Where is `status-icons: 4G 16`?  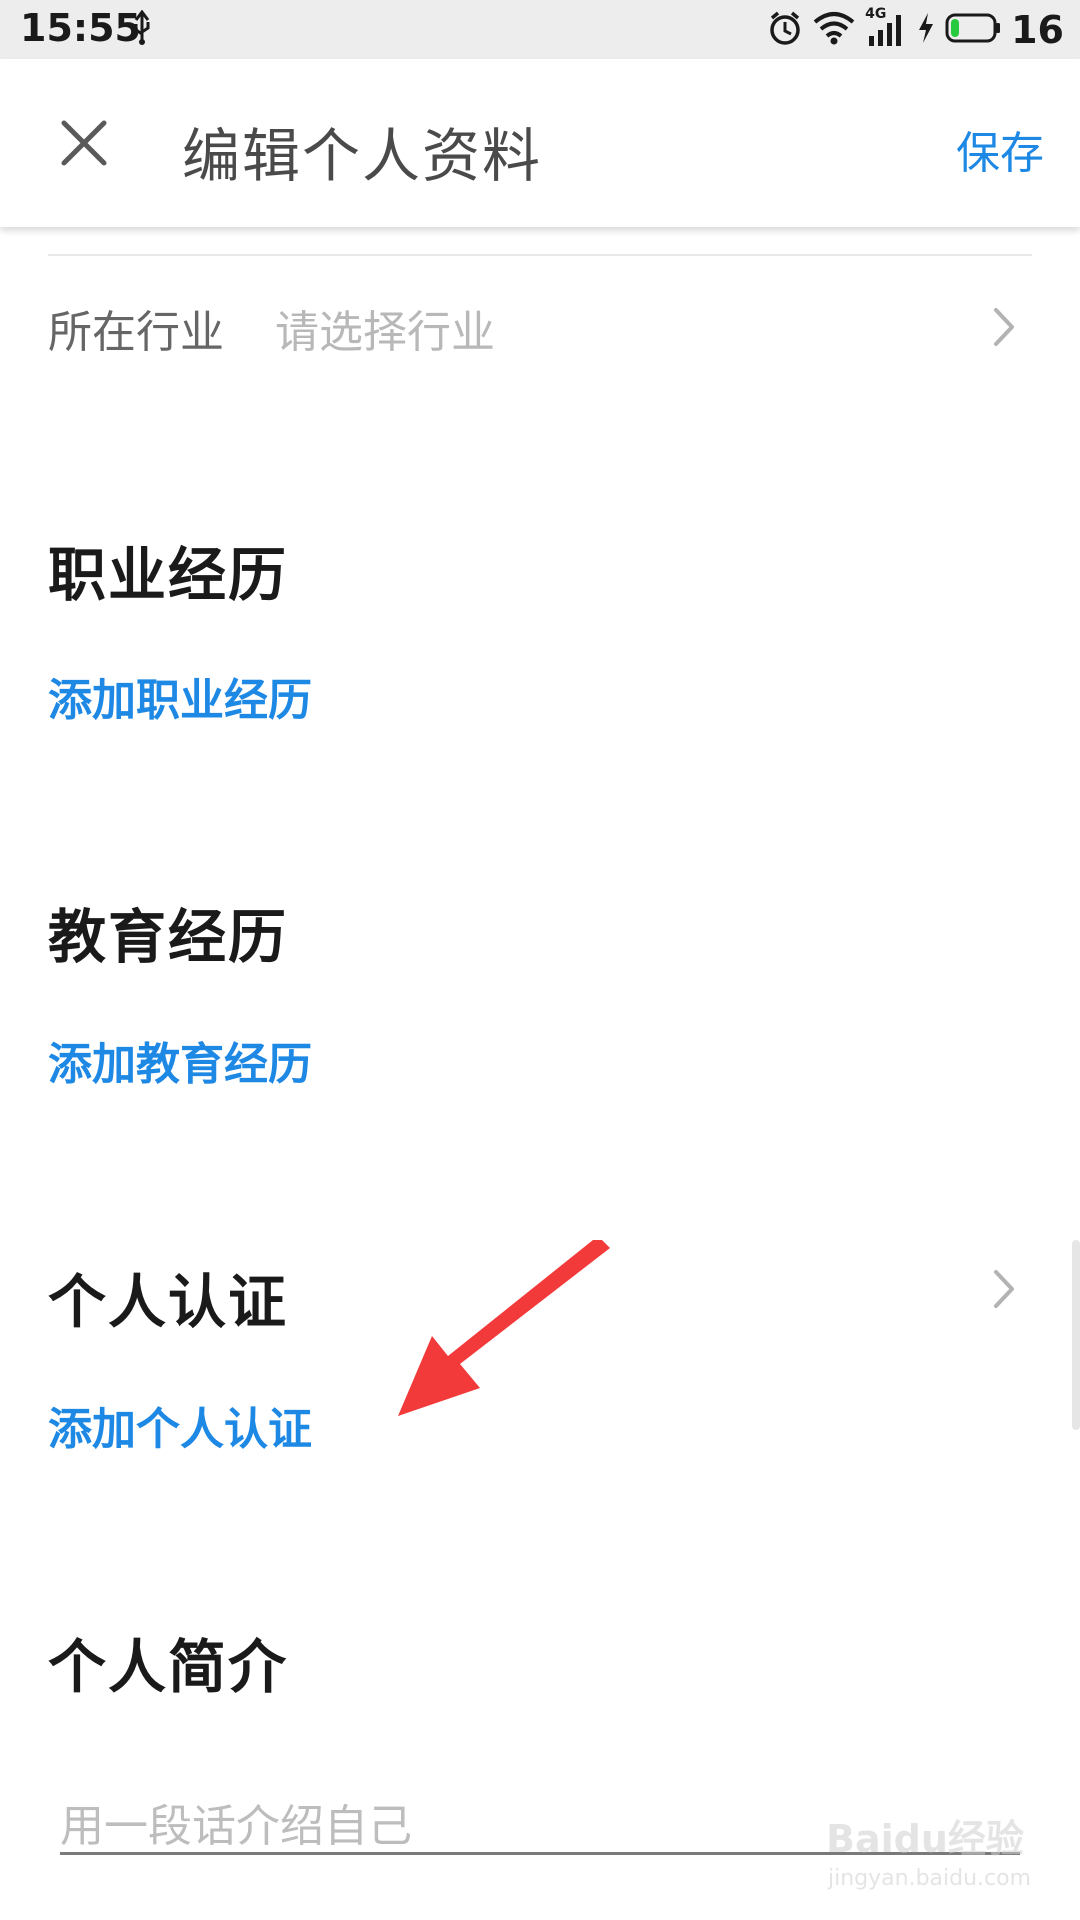
status-icons: 4G 16 is located at coordinates (915, 29).